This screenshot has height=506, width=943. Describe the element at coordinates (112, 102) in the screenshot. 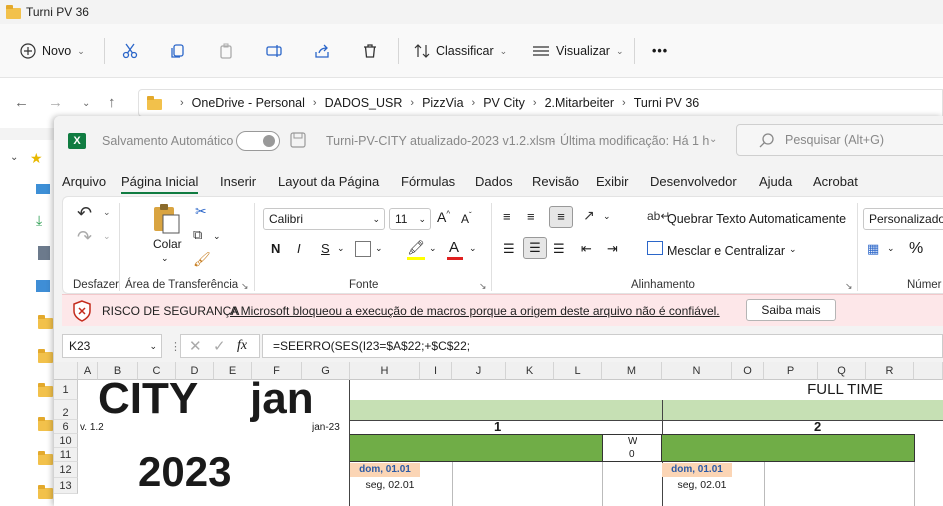

I see `up-arrow-icon: ↑` at that location.